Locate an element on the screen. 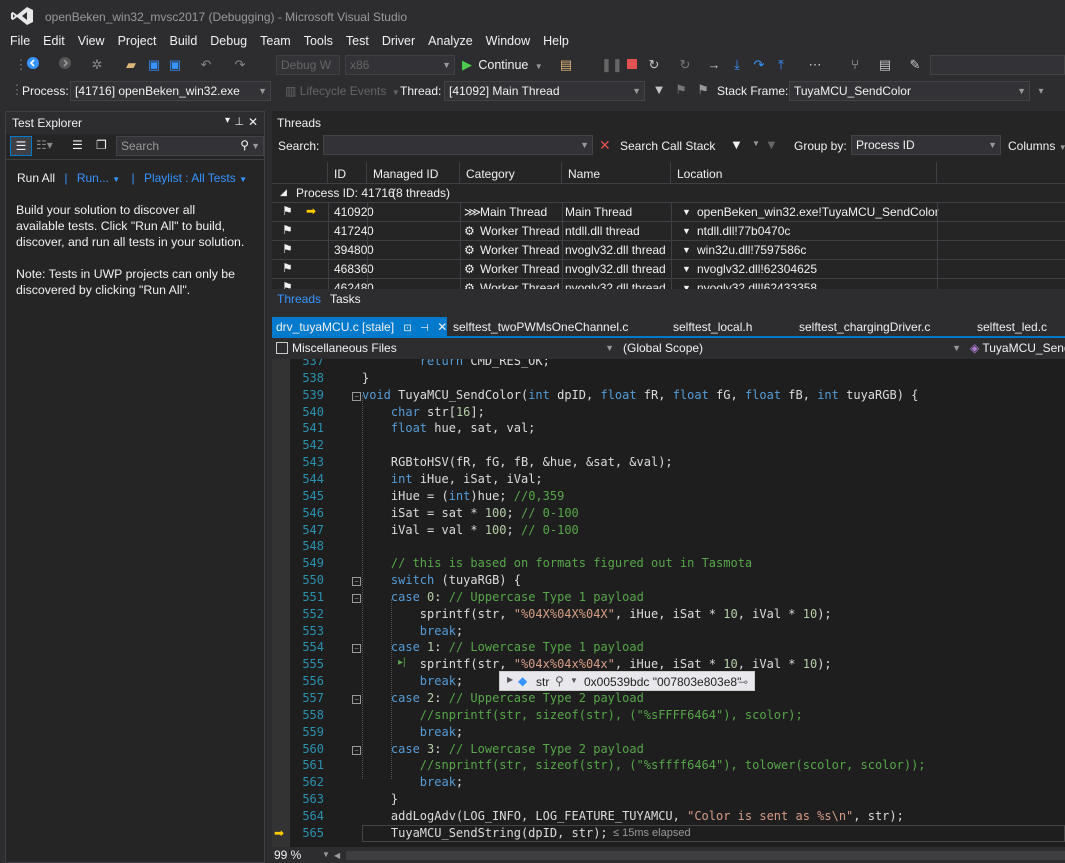 This screenshot has width=1065, height=863. threads-search-input: ▼ is located at coordinates (458, 145).